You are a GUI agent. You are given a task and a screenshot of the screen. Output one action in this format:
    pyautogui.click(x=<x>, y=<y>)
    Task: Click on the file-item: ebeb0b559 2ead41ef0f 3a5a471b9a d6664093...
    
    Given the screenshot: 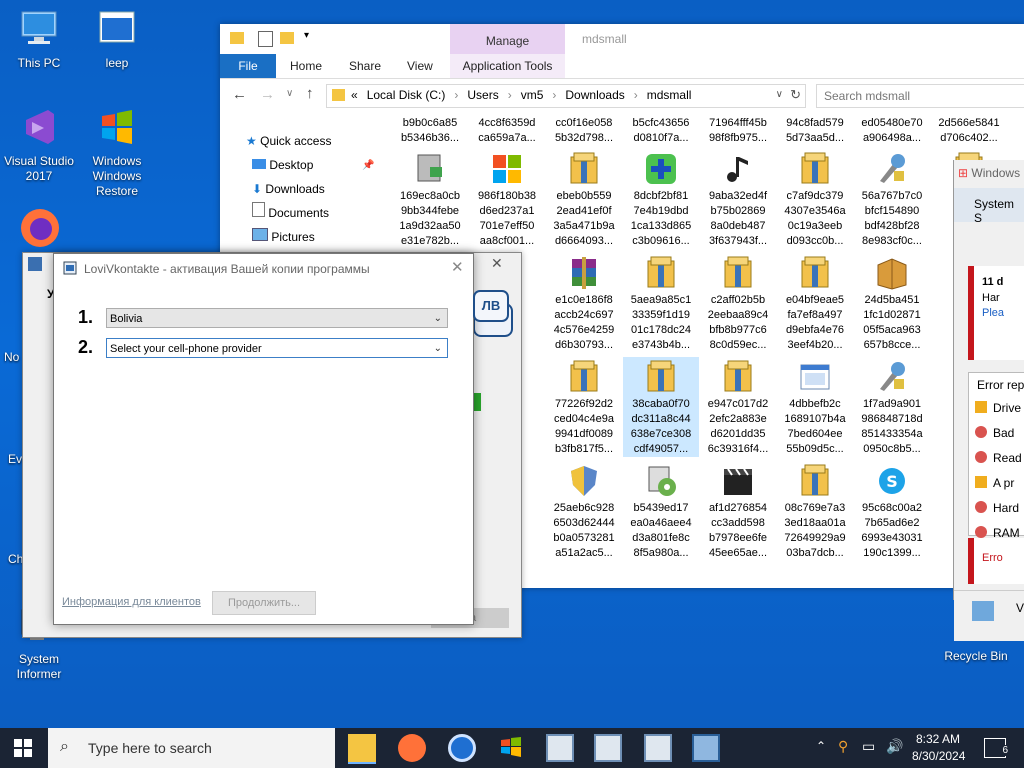 What is the action you would take?
    pyautogui.click(x=584, y=199)
    